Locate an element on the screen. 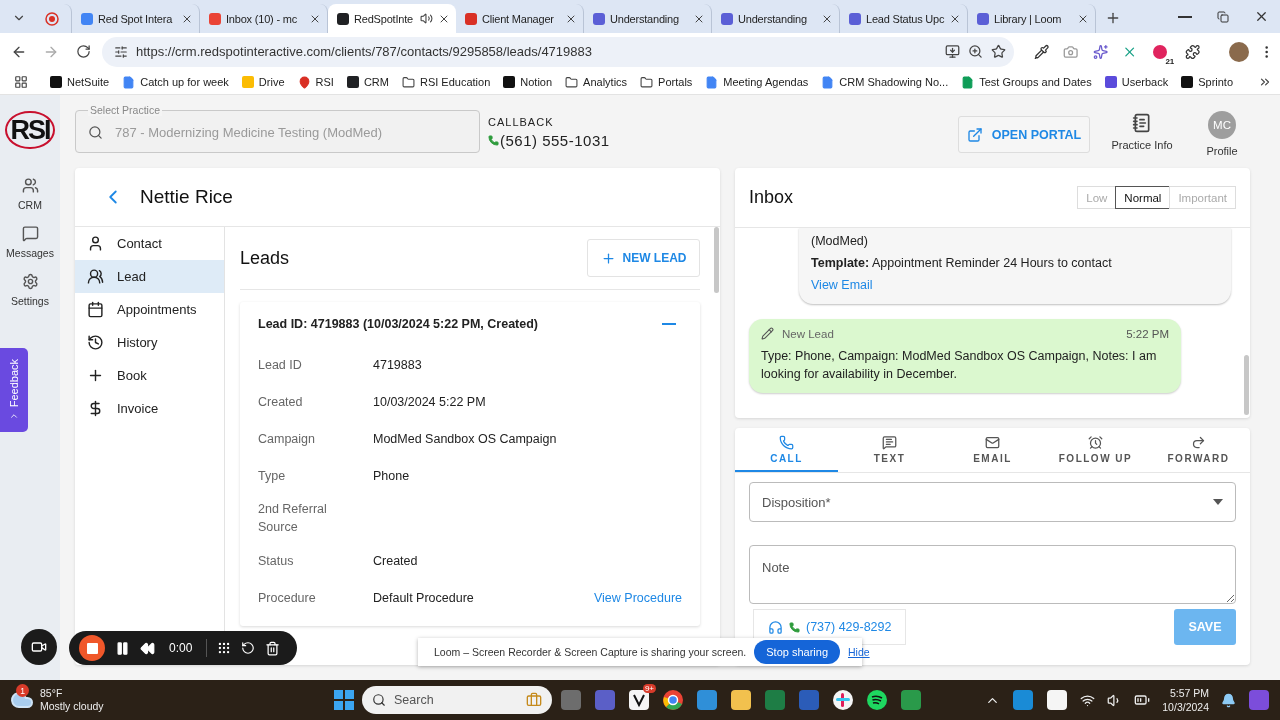  field-label: Procedure is located at coordinates (287, 598).